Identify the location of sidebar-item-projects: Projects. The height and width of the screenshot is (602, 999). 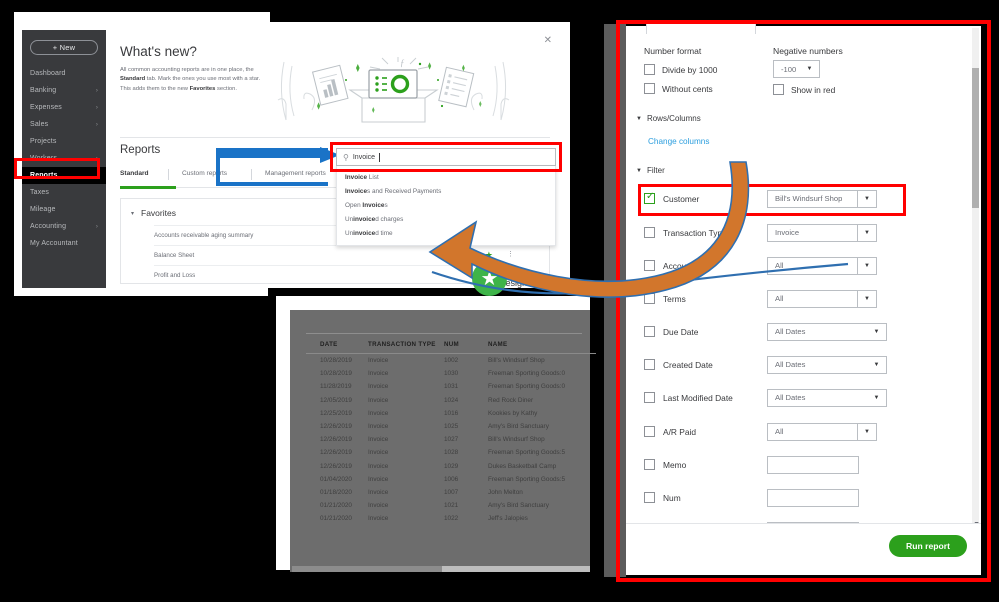
(64, 141).